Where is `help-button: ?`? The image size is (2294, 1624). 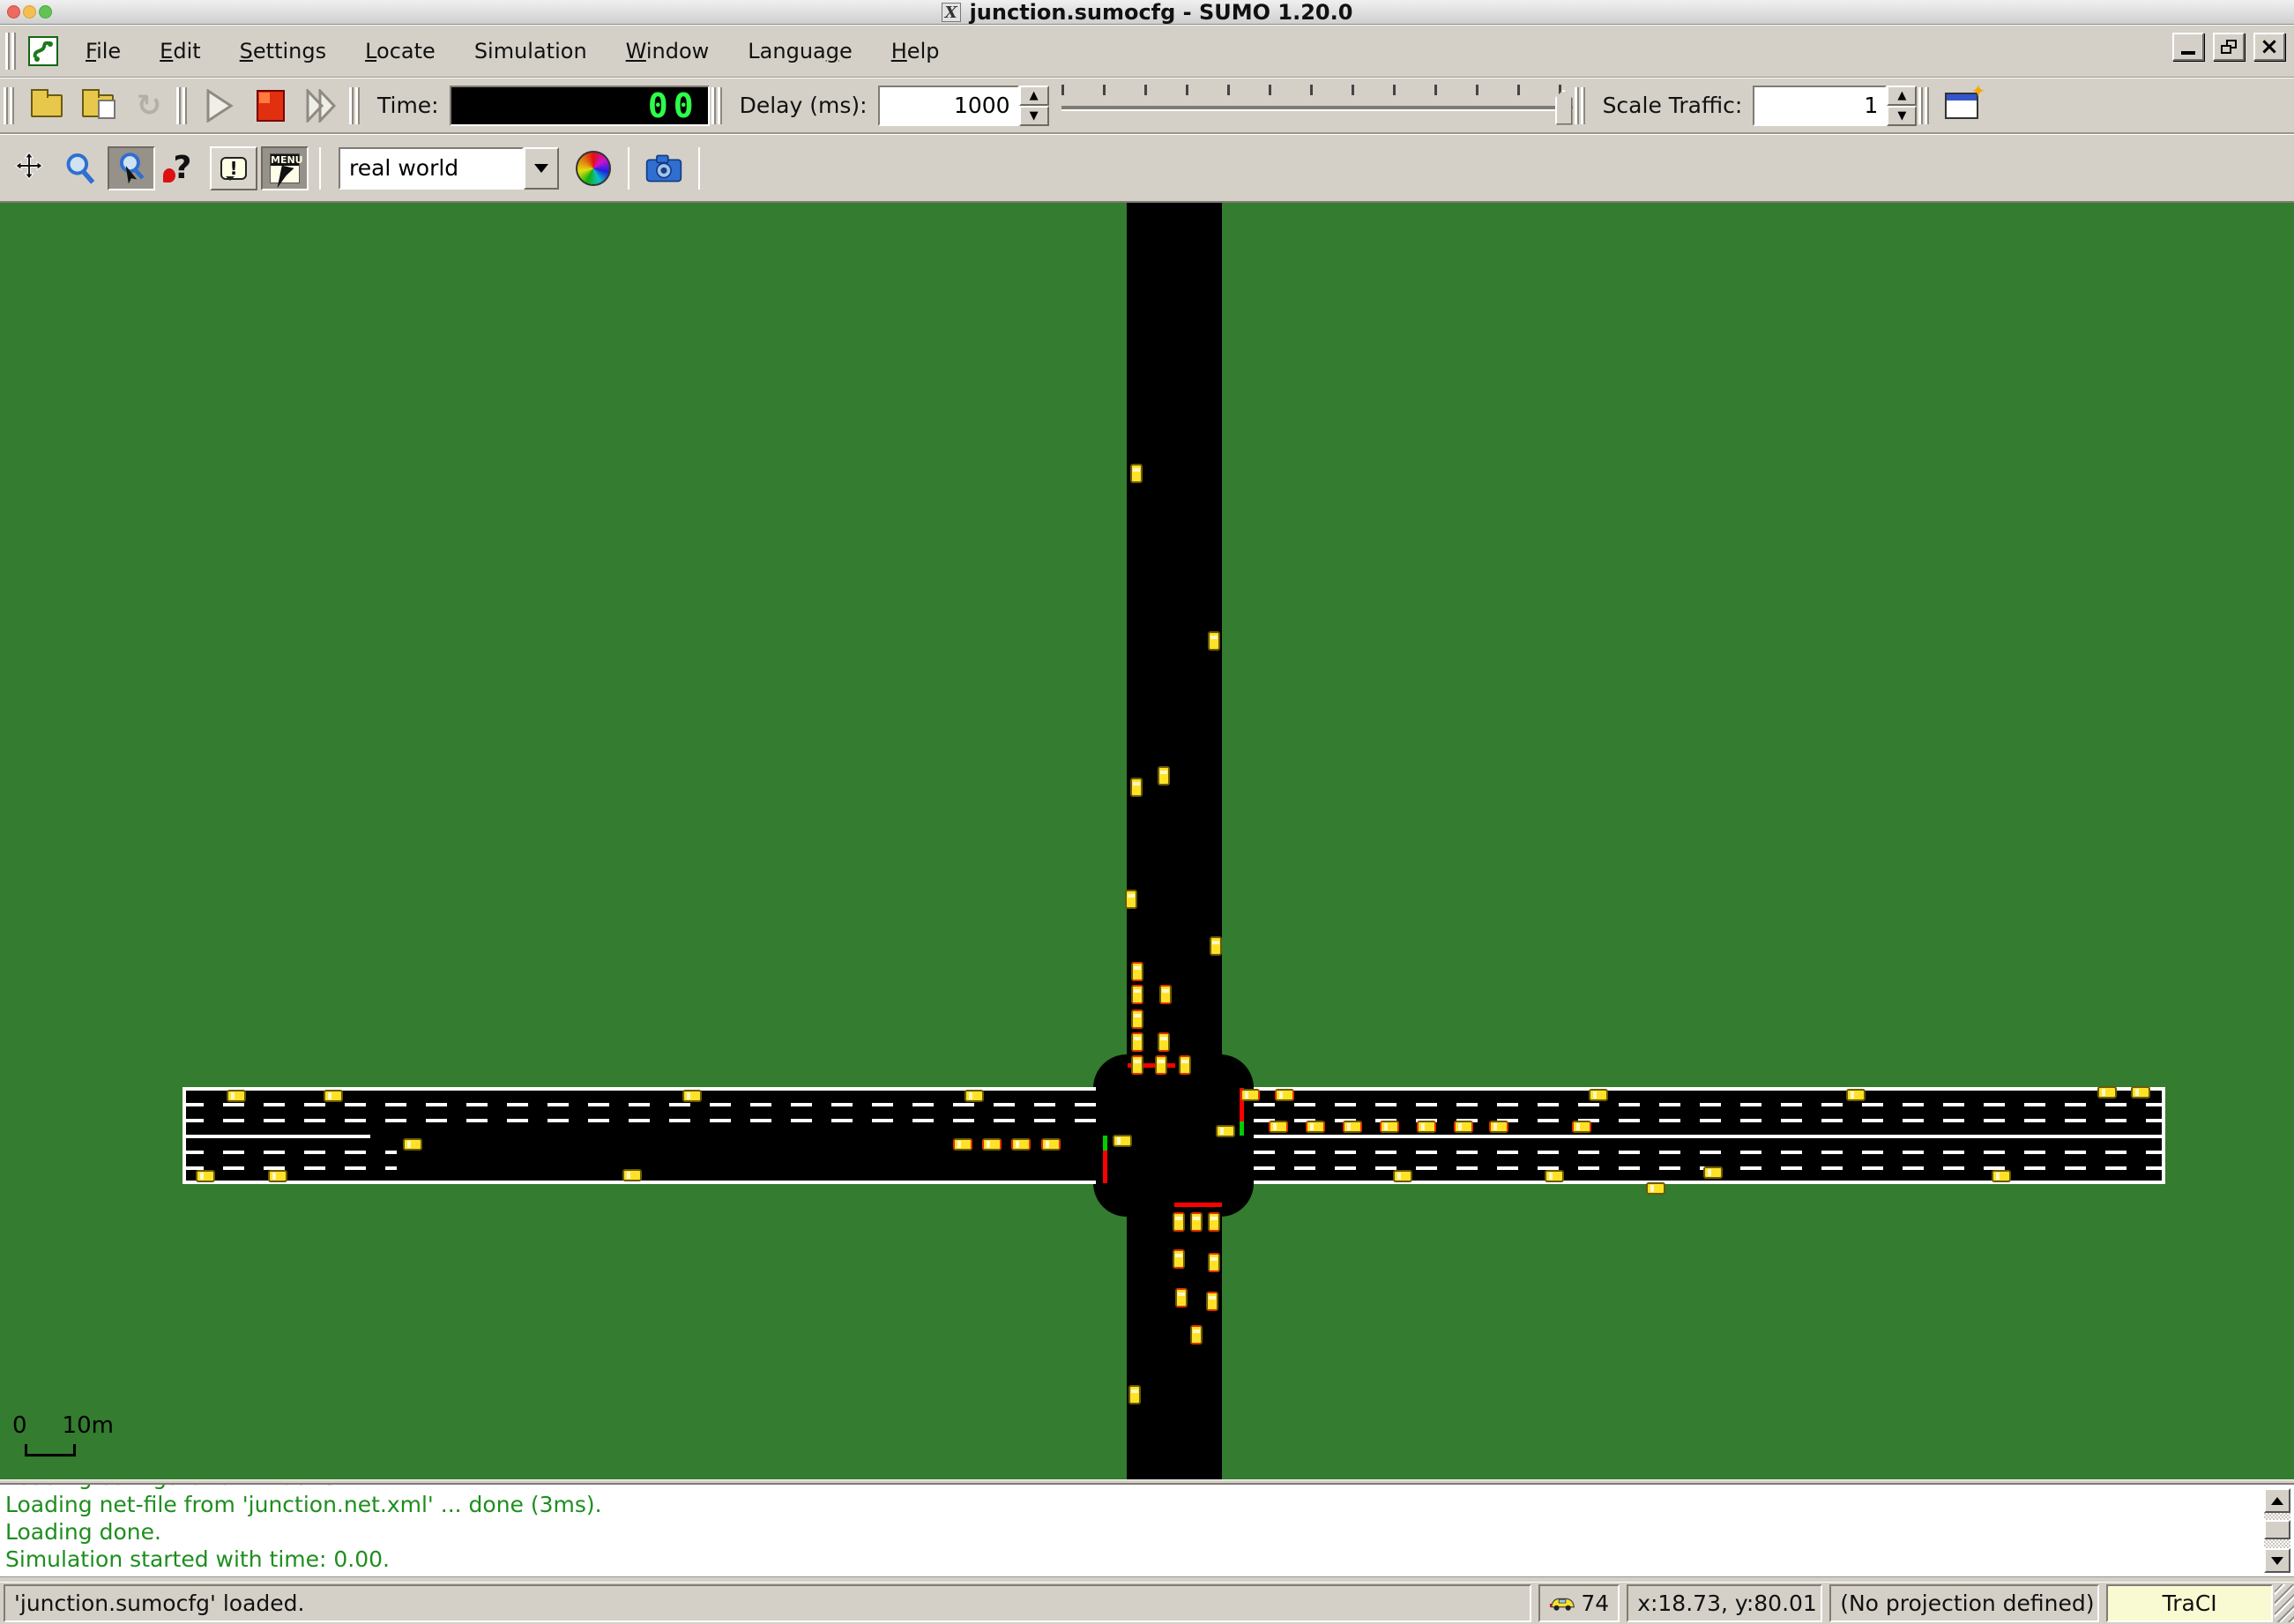 help-button: ? is located at coordinates (182, 168).